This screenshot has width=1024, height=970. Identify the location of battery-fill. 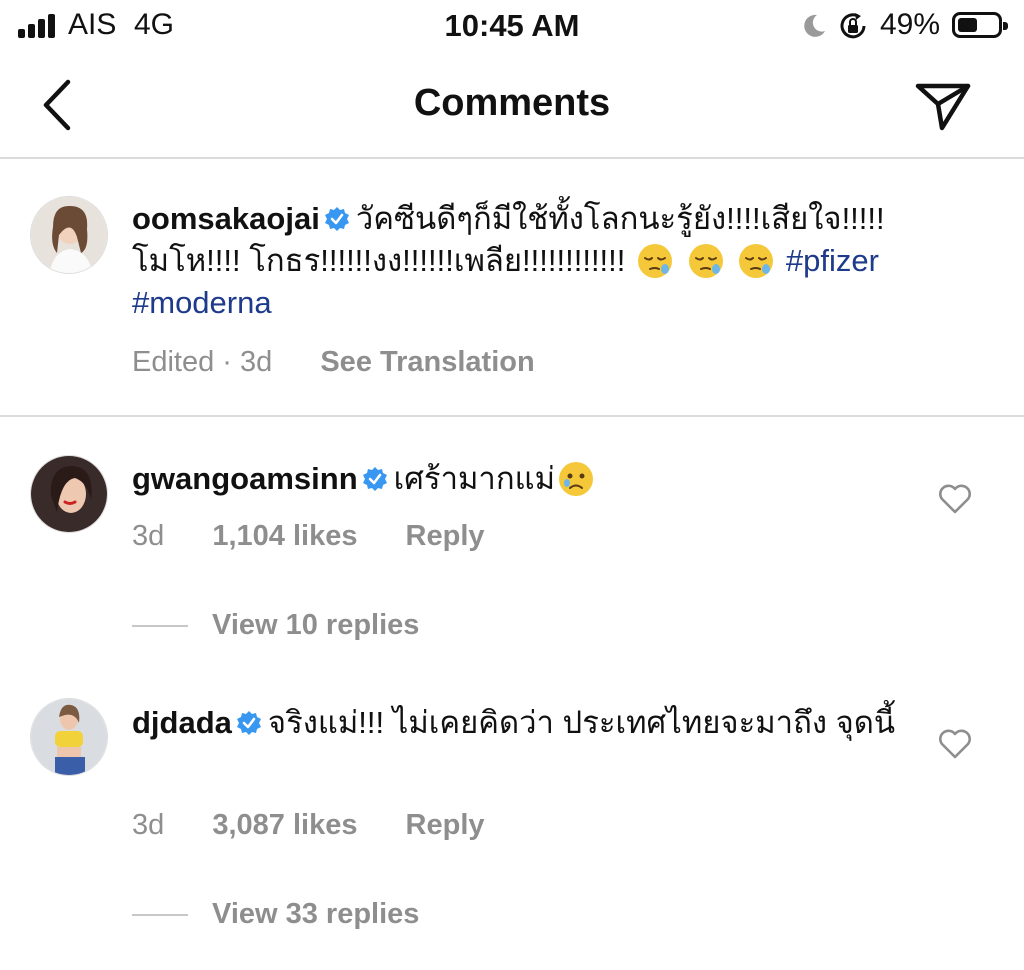
(967, 25).